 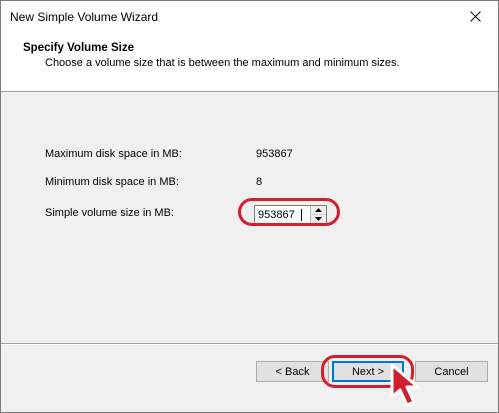 What do you see at coordinates (259, 182) in the screenshot?
I see `min-space-value: 8` at bounding box center [259, 182].